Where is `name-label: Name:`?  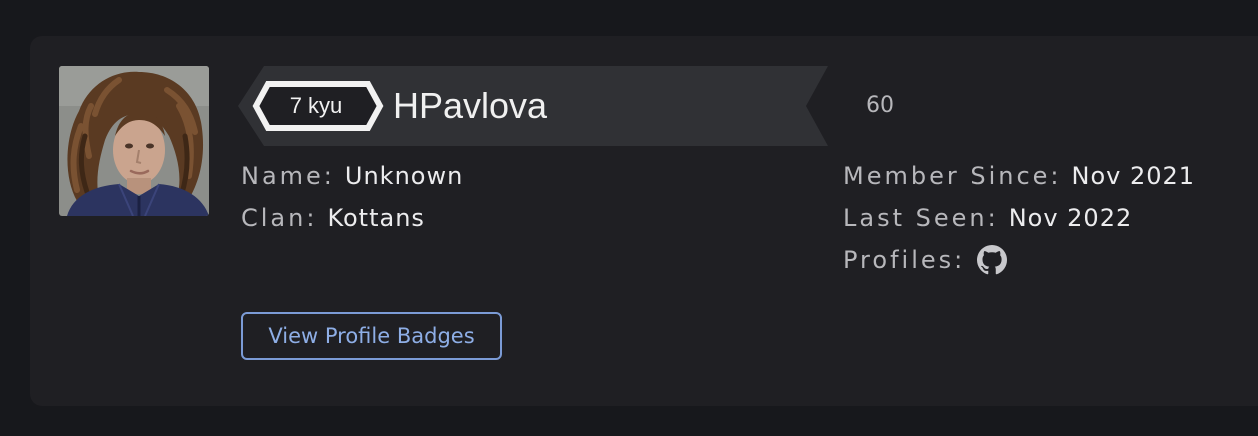 name-label: Name: is located at coordinates (288, 176).